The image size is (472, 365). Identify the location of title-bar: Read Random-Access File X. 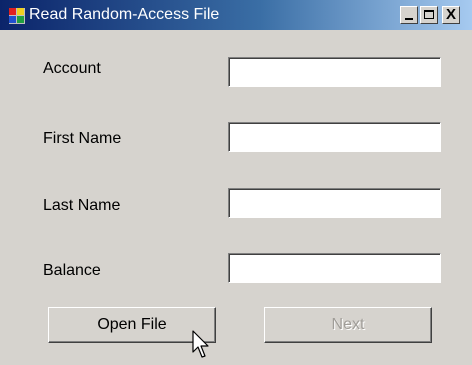
(236, 15).